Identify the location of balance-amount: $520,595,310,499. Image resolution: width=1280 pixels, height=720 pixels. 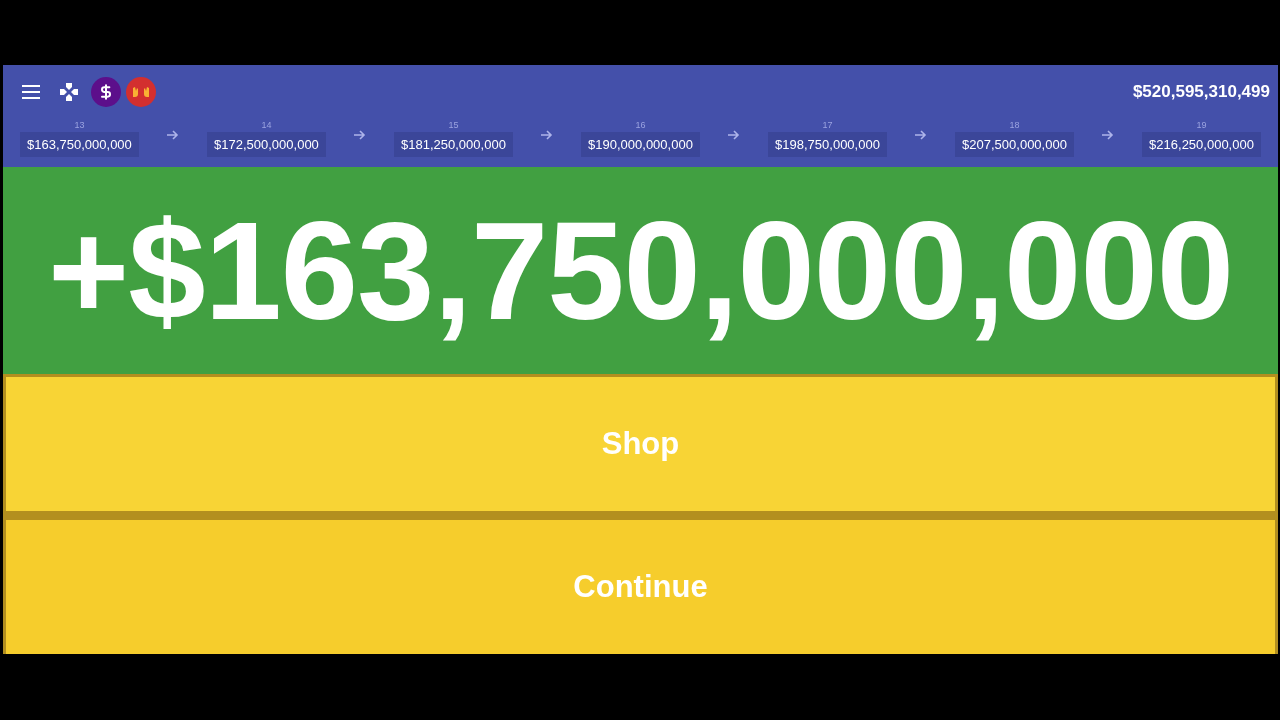
(1201, 92).